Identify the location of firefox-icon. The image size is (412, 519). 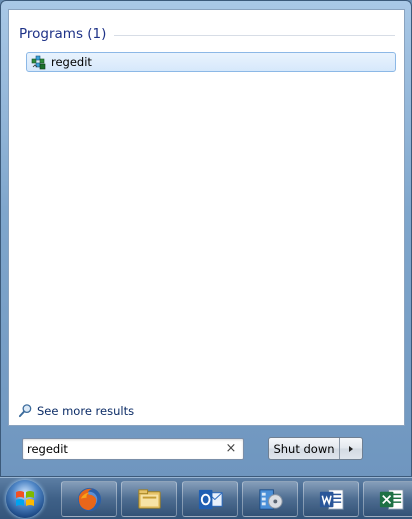
(89, 499).